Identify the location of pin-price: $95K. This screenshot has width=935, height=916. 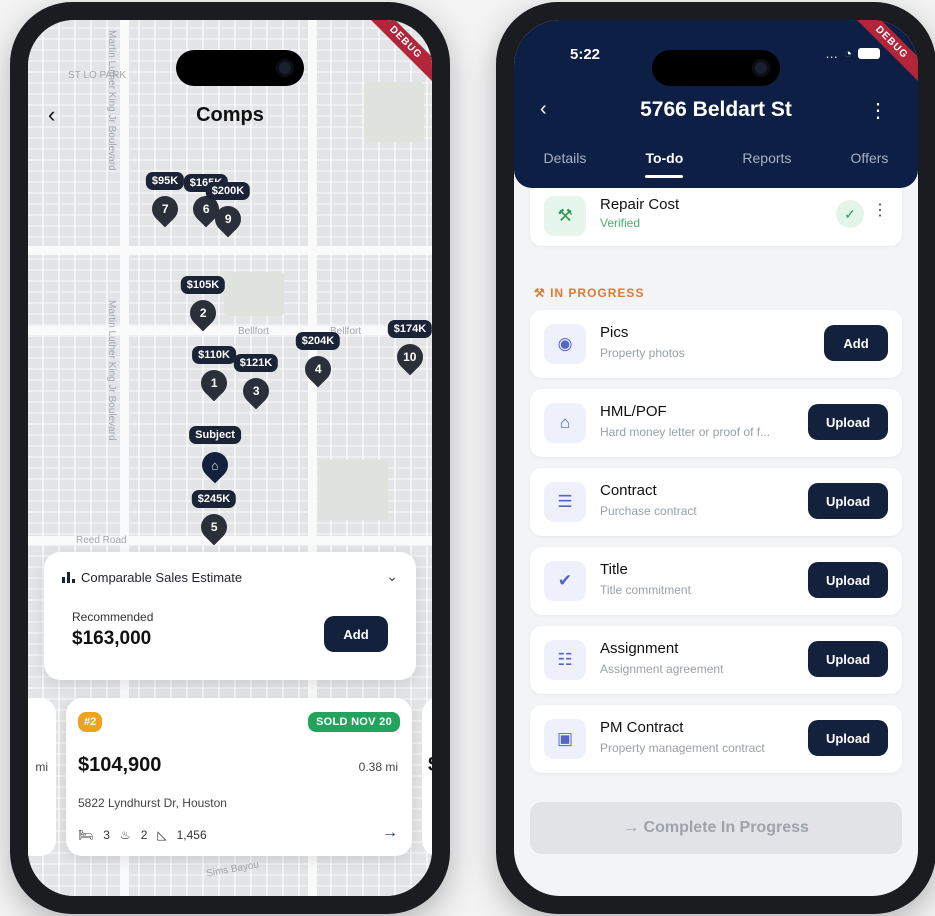
(165, 181).